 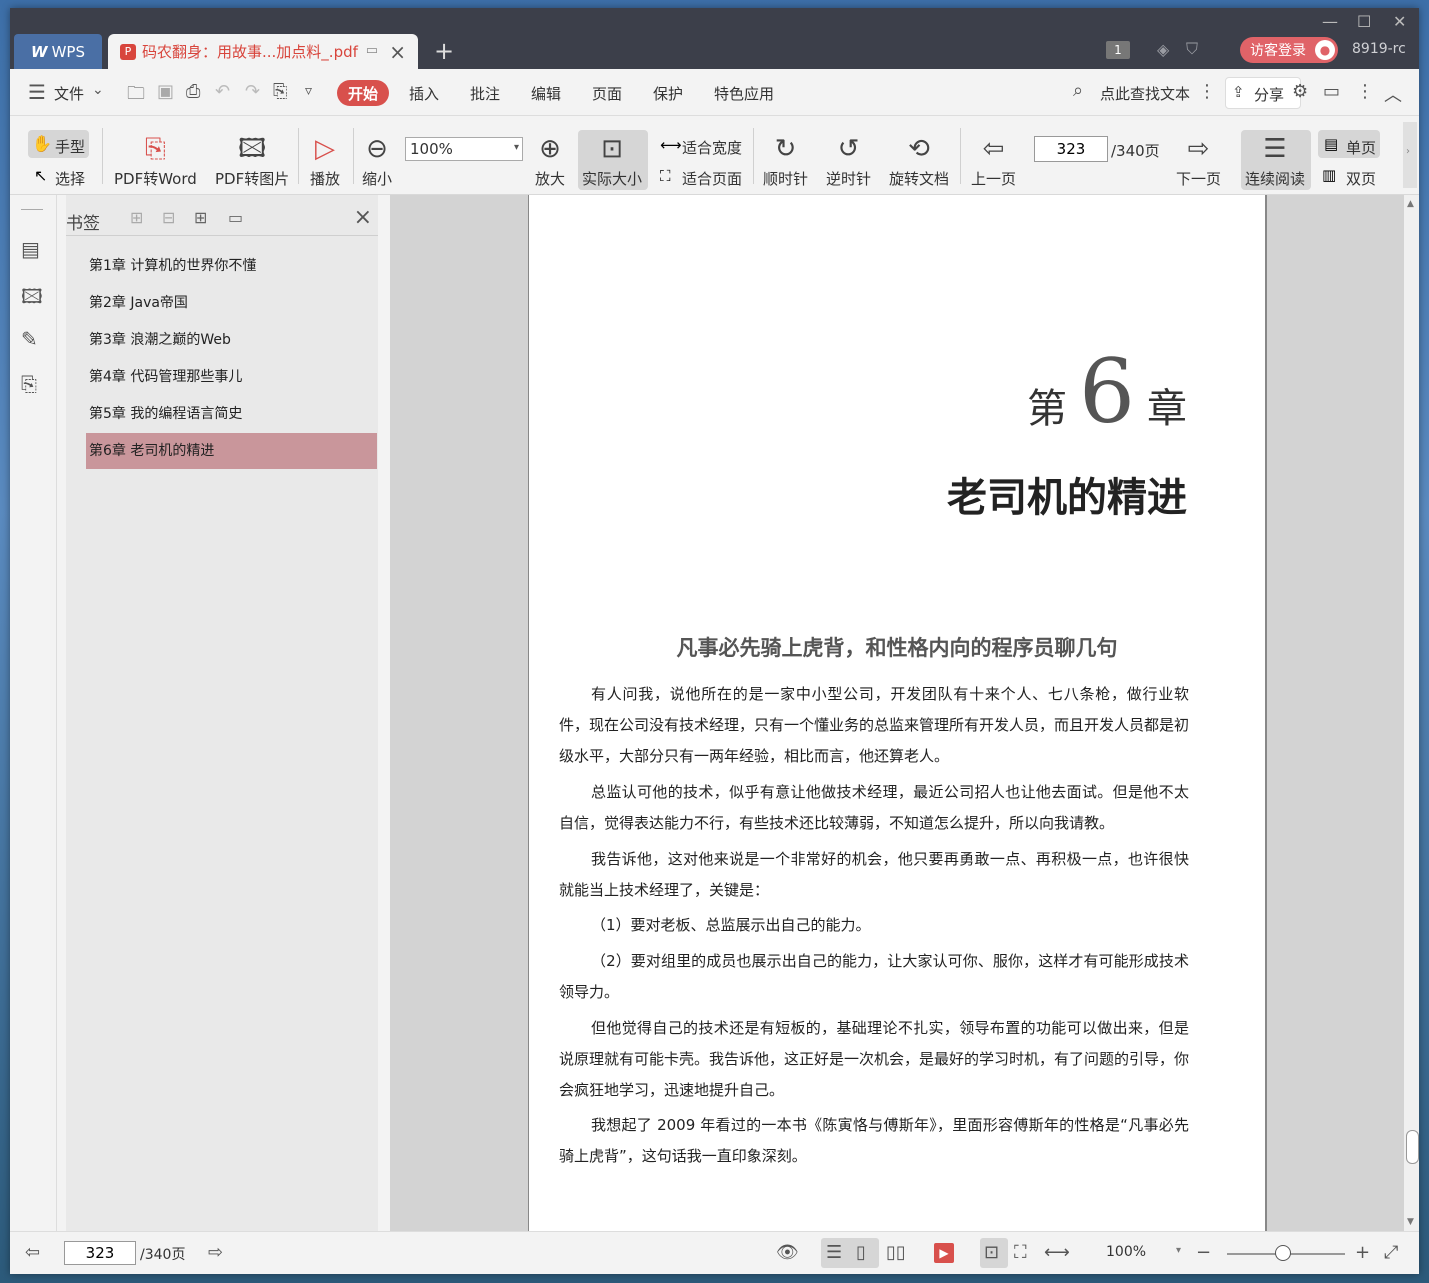 What do you see at coordinates (363, 93) in the screenshot?
I see `start-tab: 开始` at bounding box center [363, 93].